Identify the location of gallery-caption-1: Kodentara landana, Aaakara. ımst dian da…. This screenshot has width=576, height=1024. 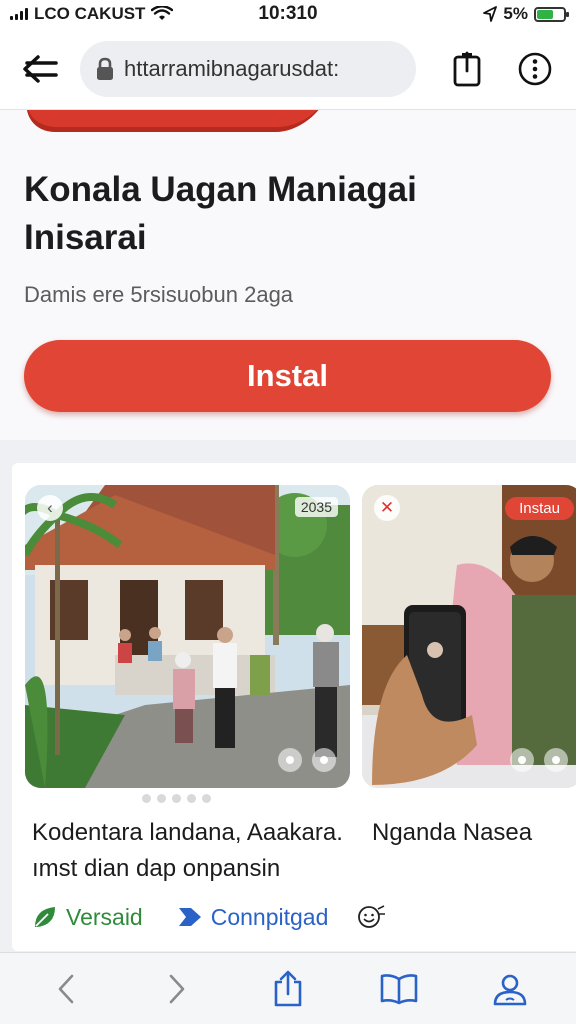
(187, 850).